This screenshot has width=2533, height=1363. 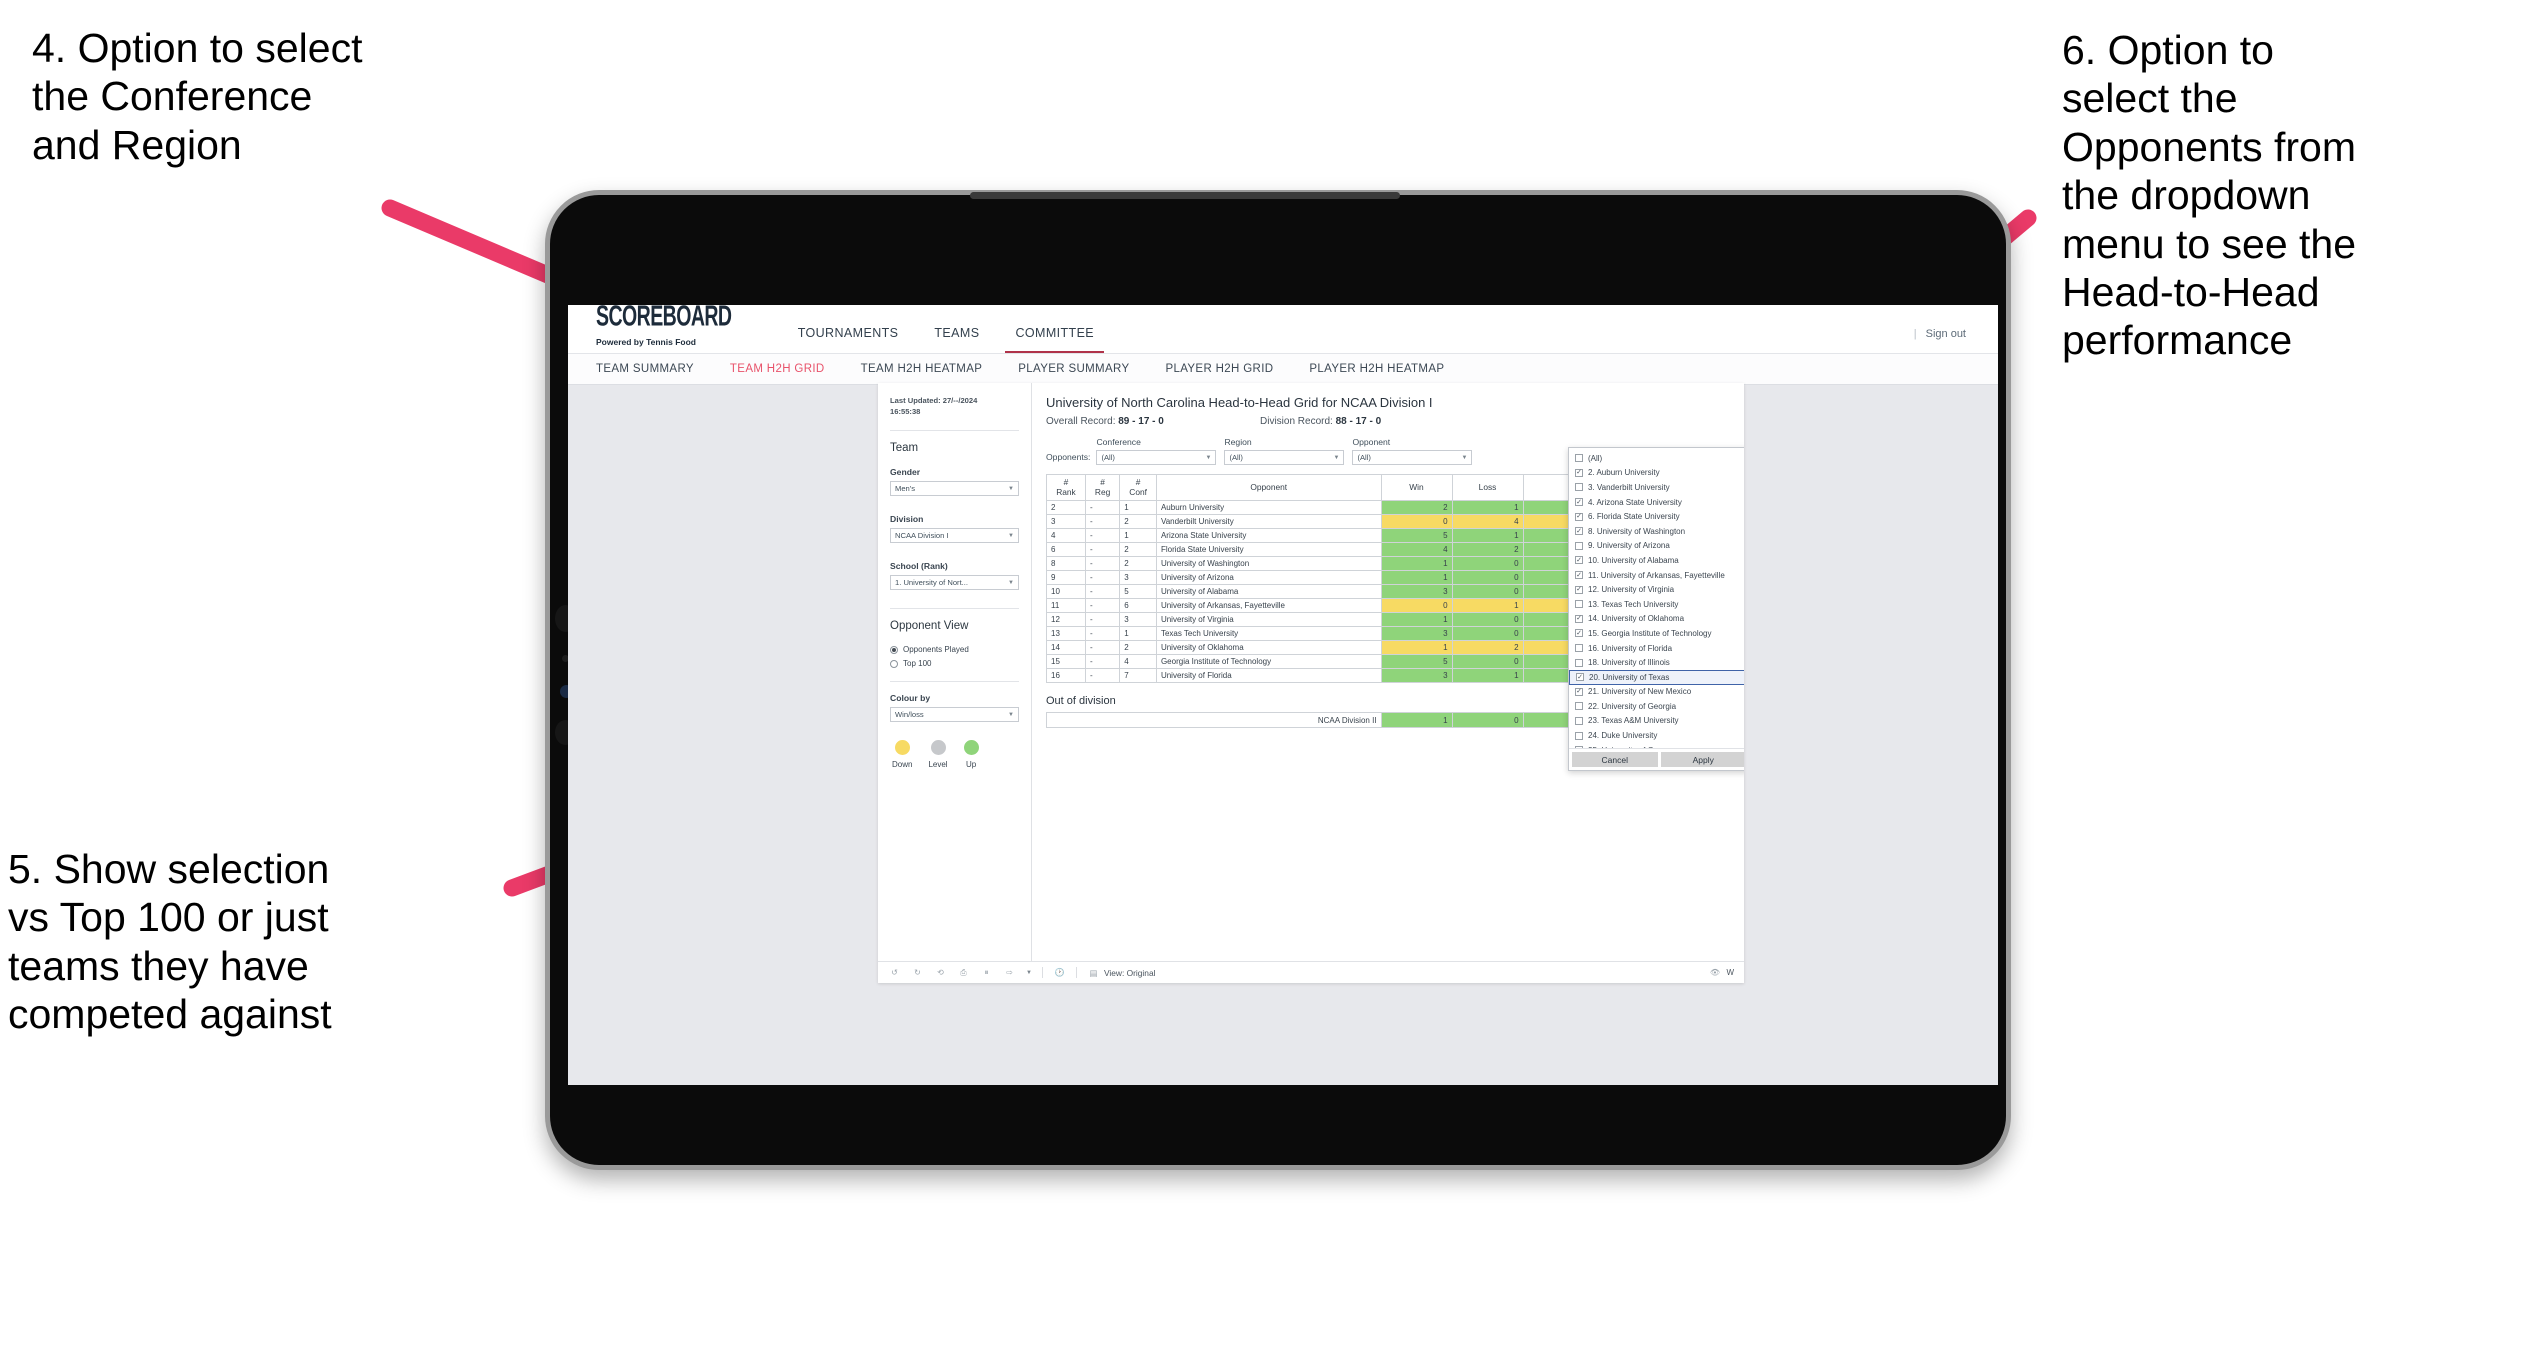 What do you see at coordinates (1487, 536) in the screenshot?
I see `cell-loss: 1` at bounding box center [1487, 536].